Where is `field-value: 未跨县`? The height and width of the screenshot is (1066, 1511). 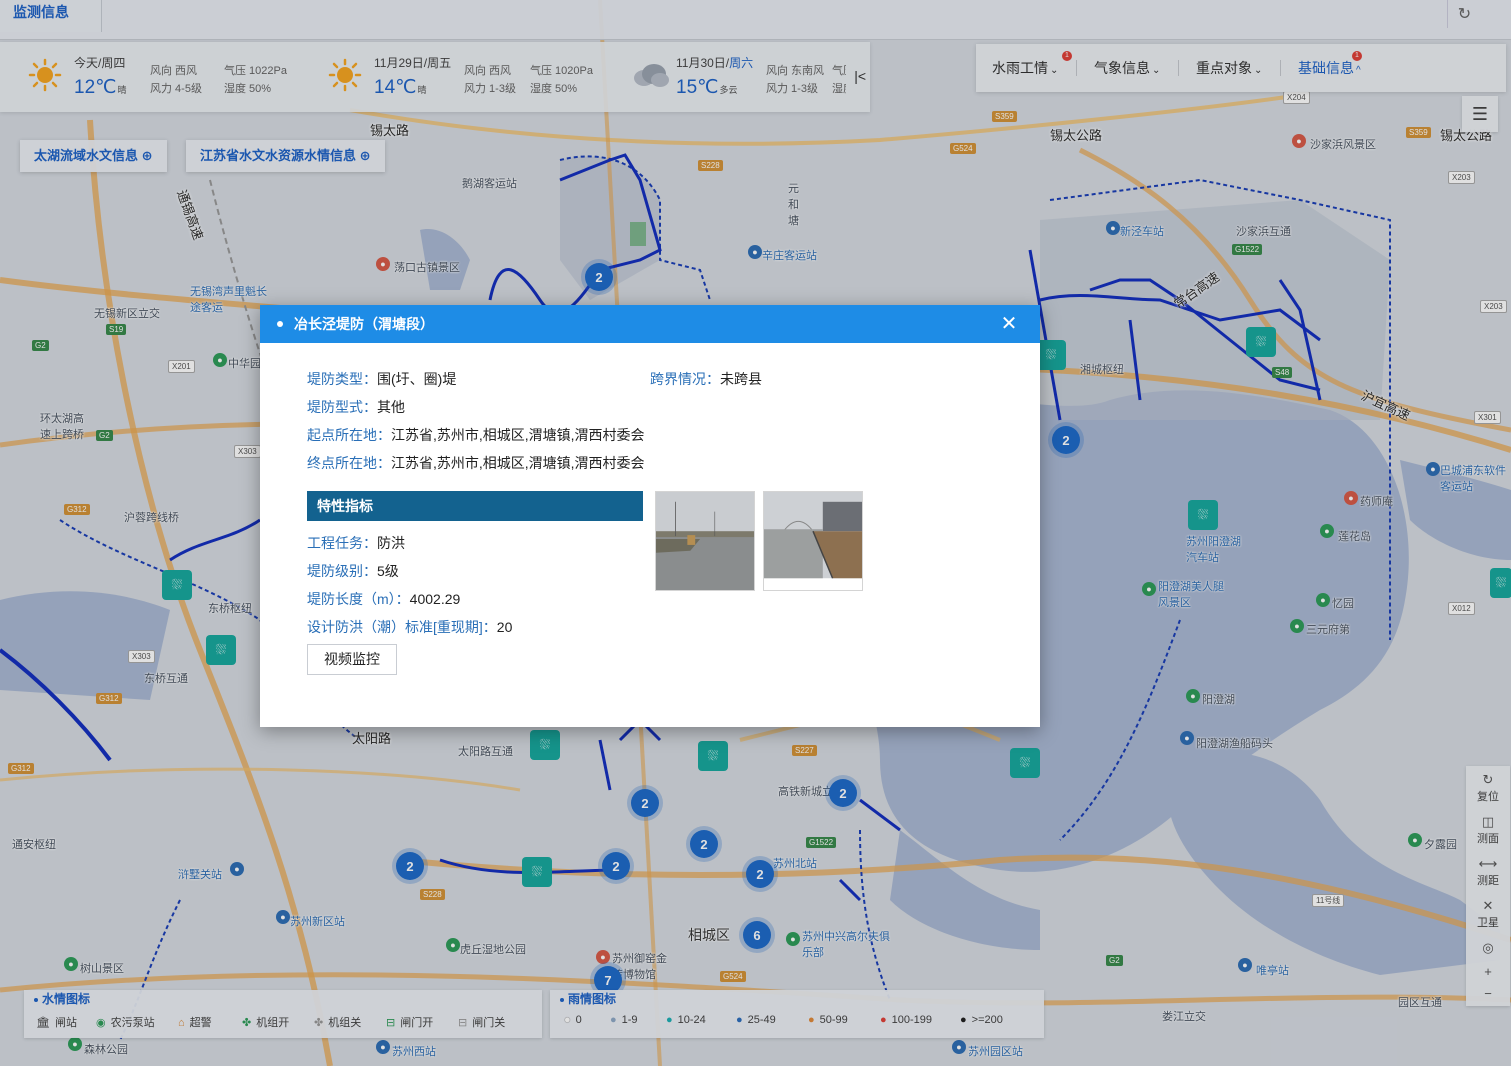
field-value: 未跨县 is located at coordinates (741, 379).